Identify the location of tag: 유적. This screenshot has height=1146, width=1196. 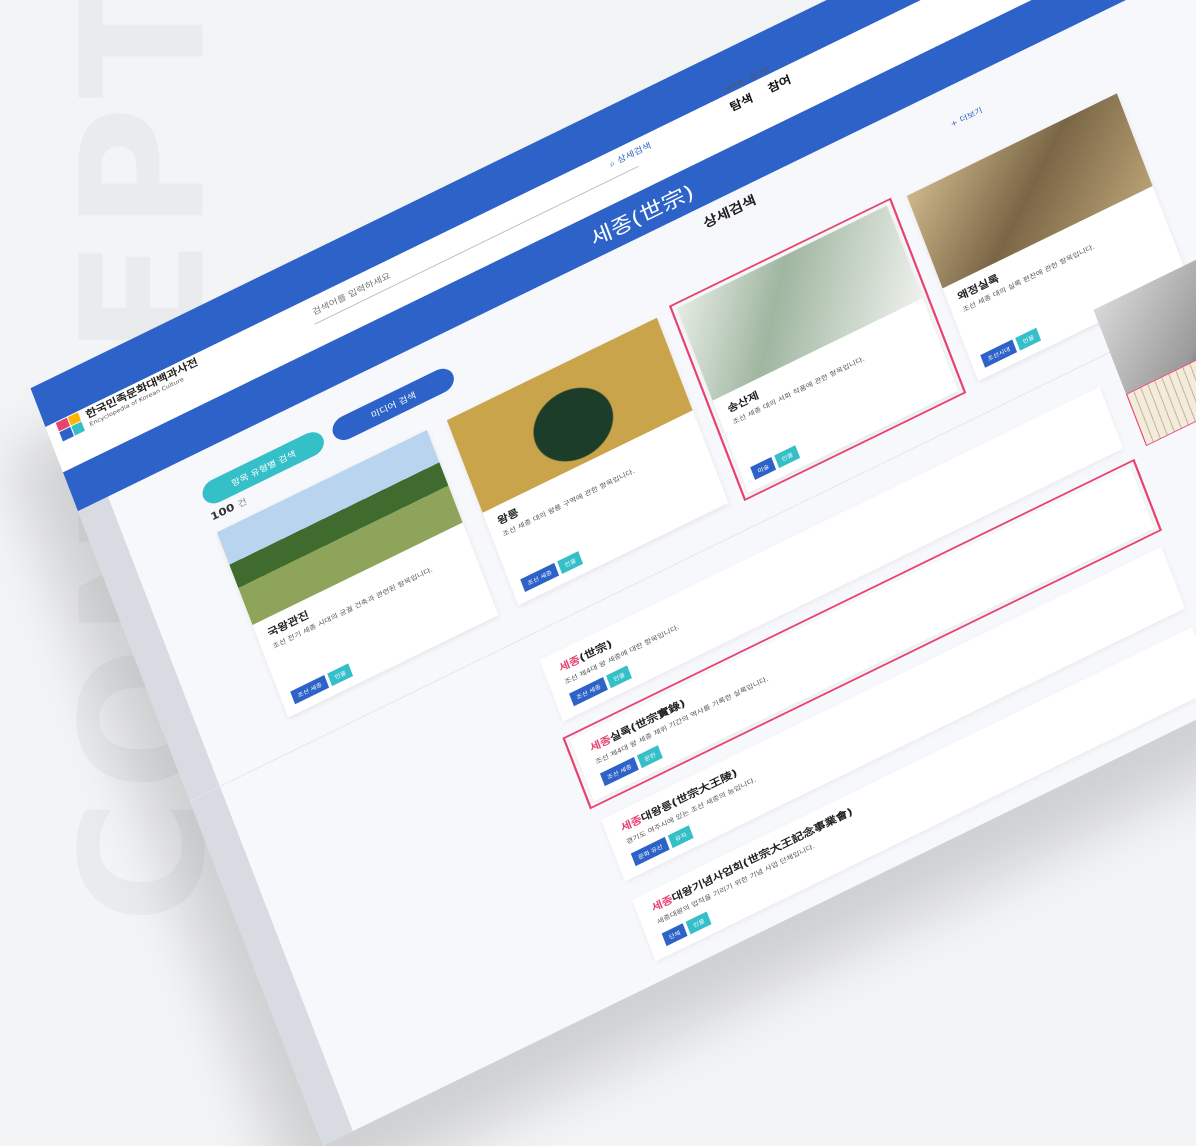
(680, 837).